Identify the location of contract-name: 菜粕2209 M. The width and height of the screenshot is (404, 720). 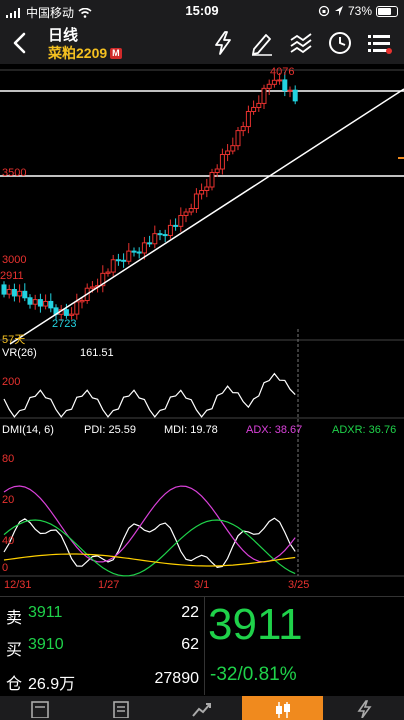
(85, 53).